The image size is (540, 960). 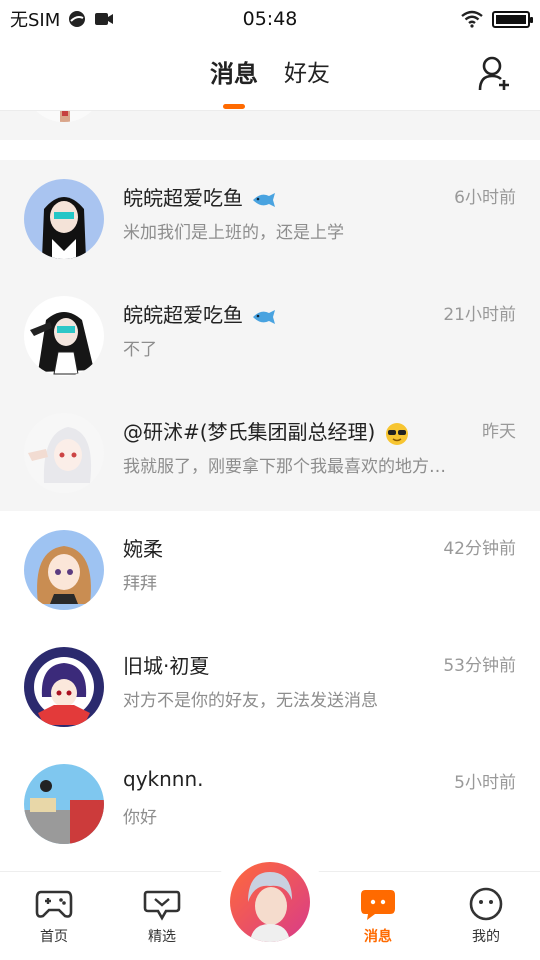 I want to click on center-featured-avatar-button, so click(x=270, y=902).